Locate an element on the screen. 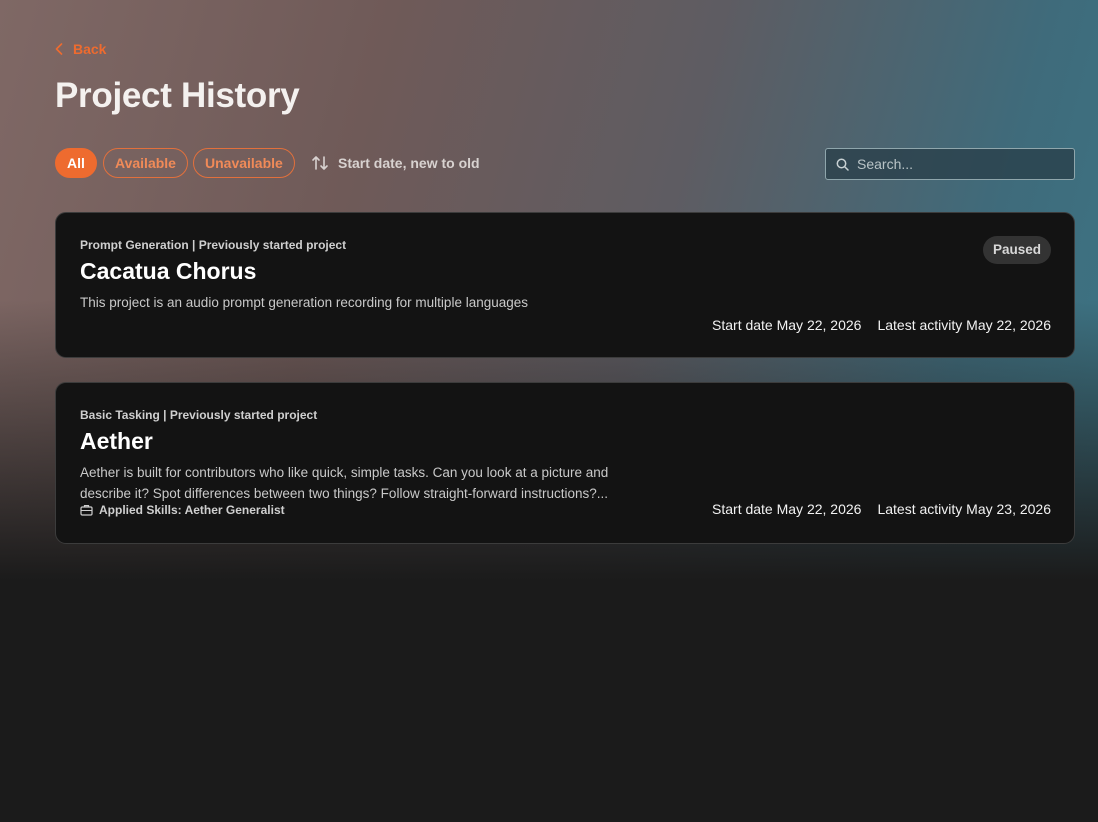 This screenshot has width=1098, height=822. briefcase-icon is located at coordinates (86, 510).